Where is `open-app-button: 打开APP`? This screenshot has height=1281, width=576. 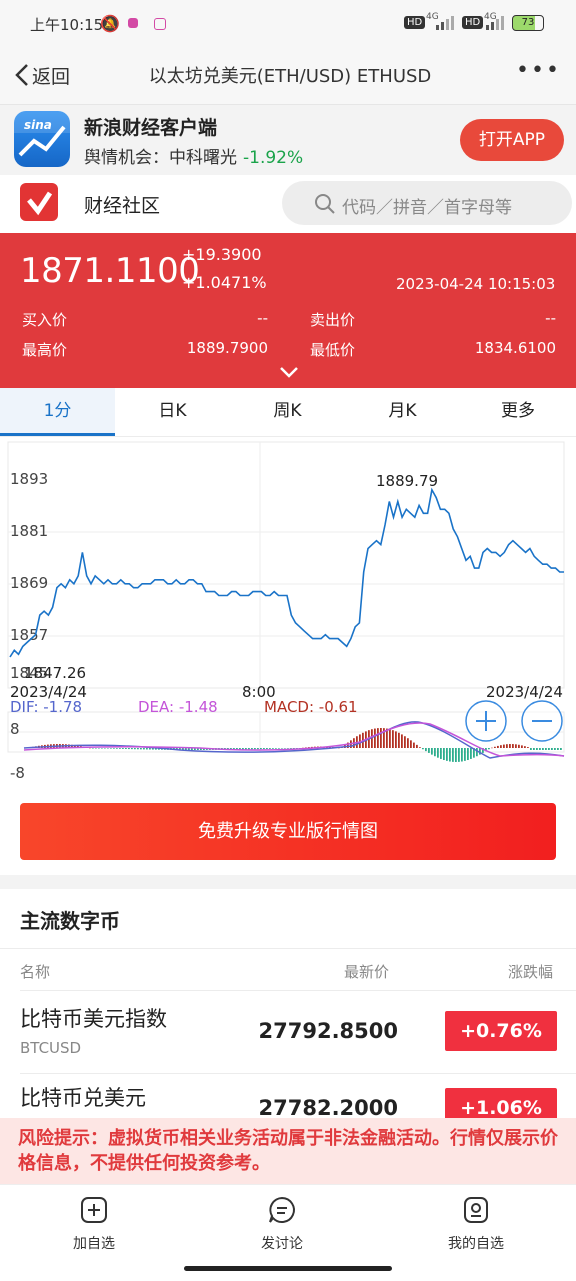 open-app-button: 打开APP is located at coordinates (512, 140).